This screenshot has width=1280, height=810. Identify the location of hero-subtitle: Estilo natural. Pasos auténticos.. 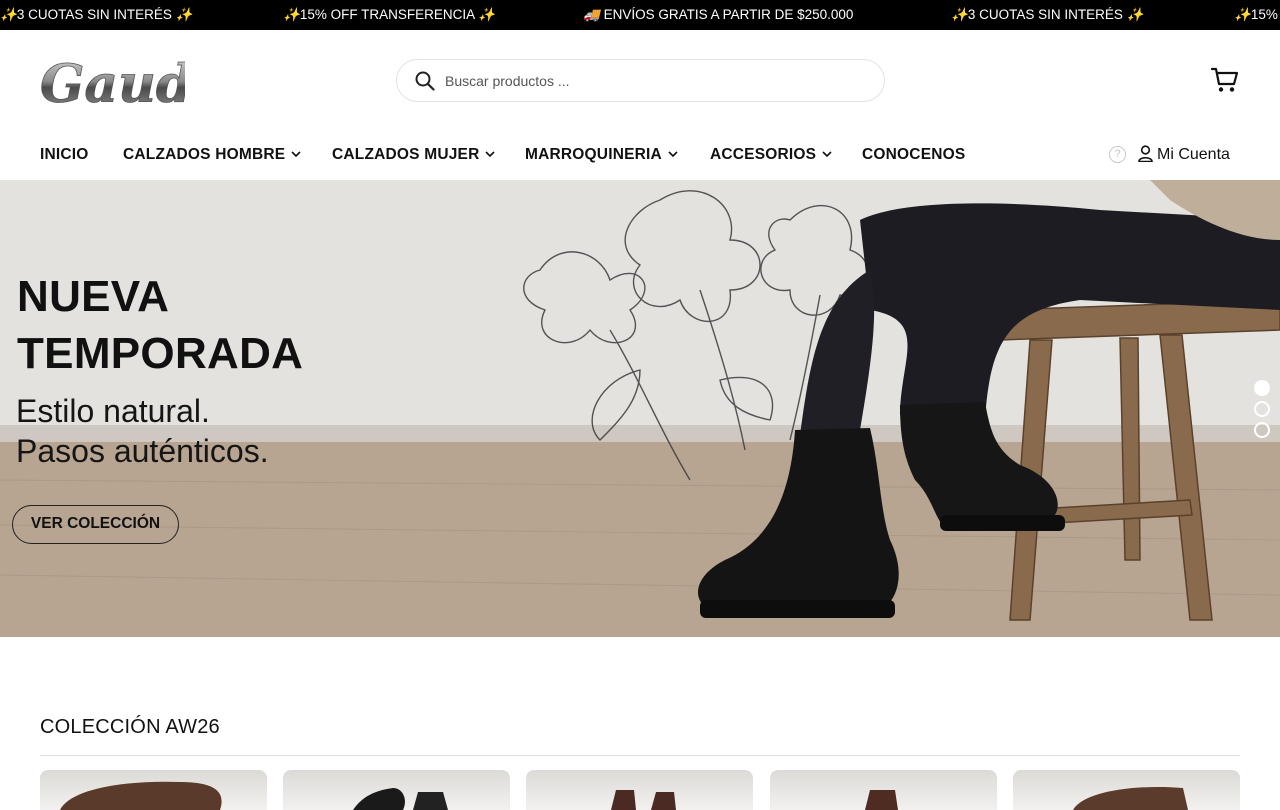
(142, 431).